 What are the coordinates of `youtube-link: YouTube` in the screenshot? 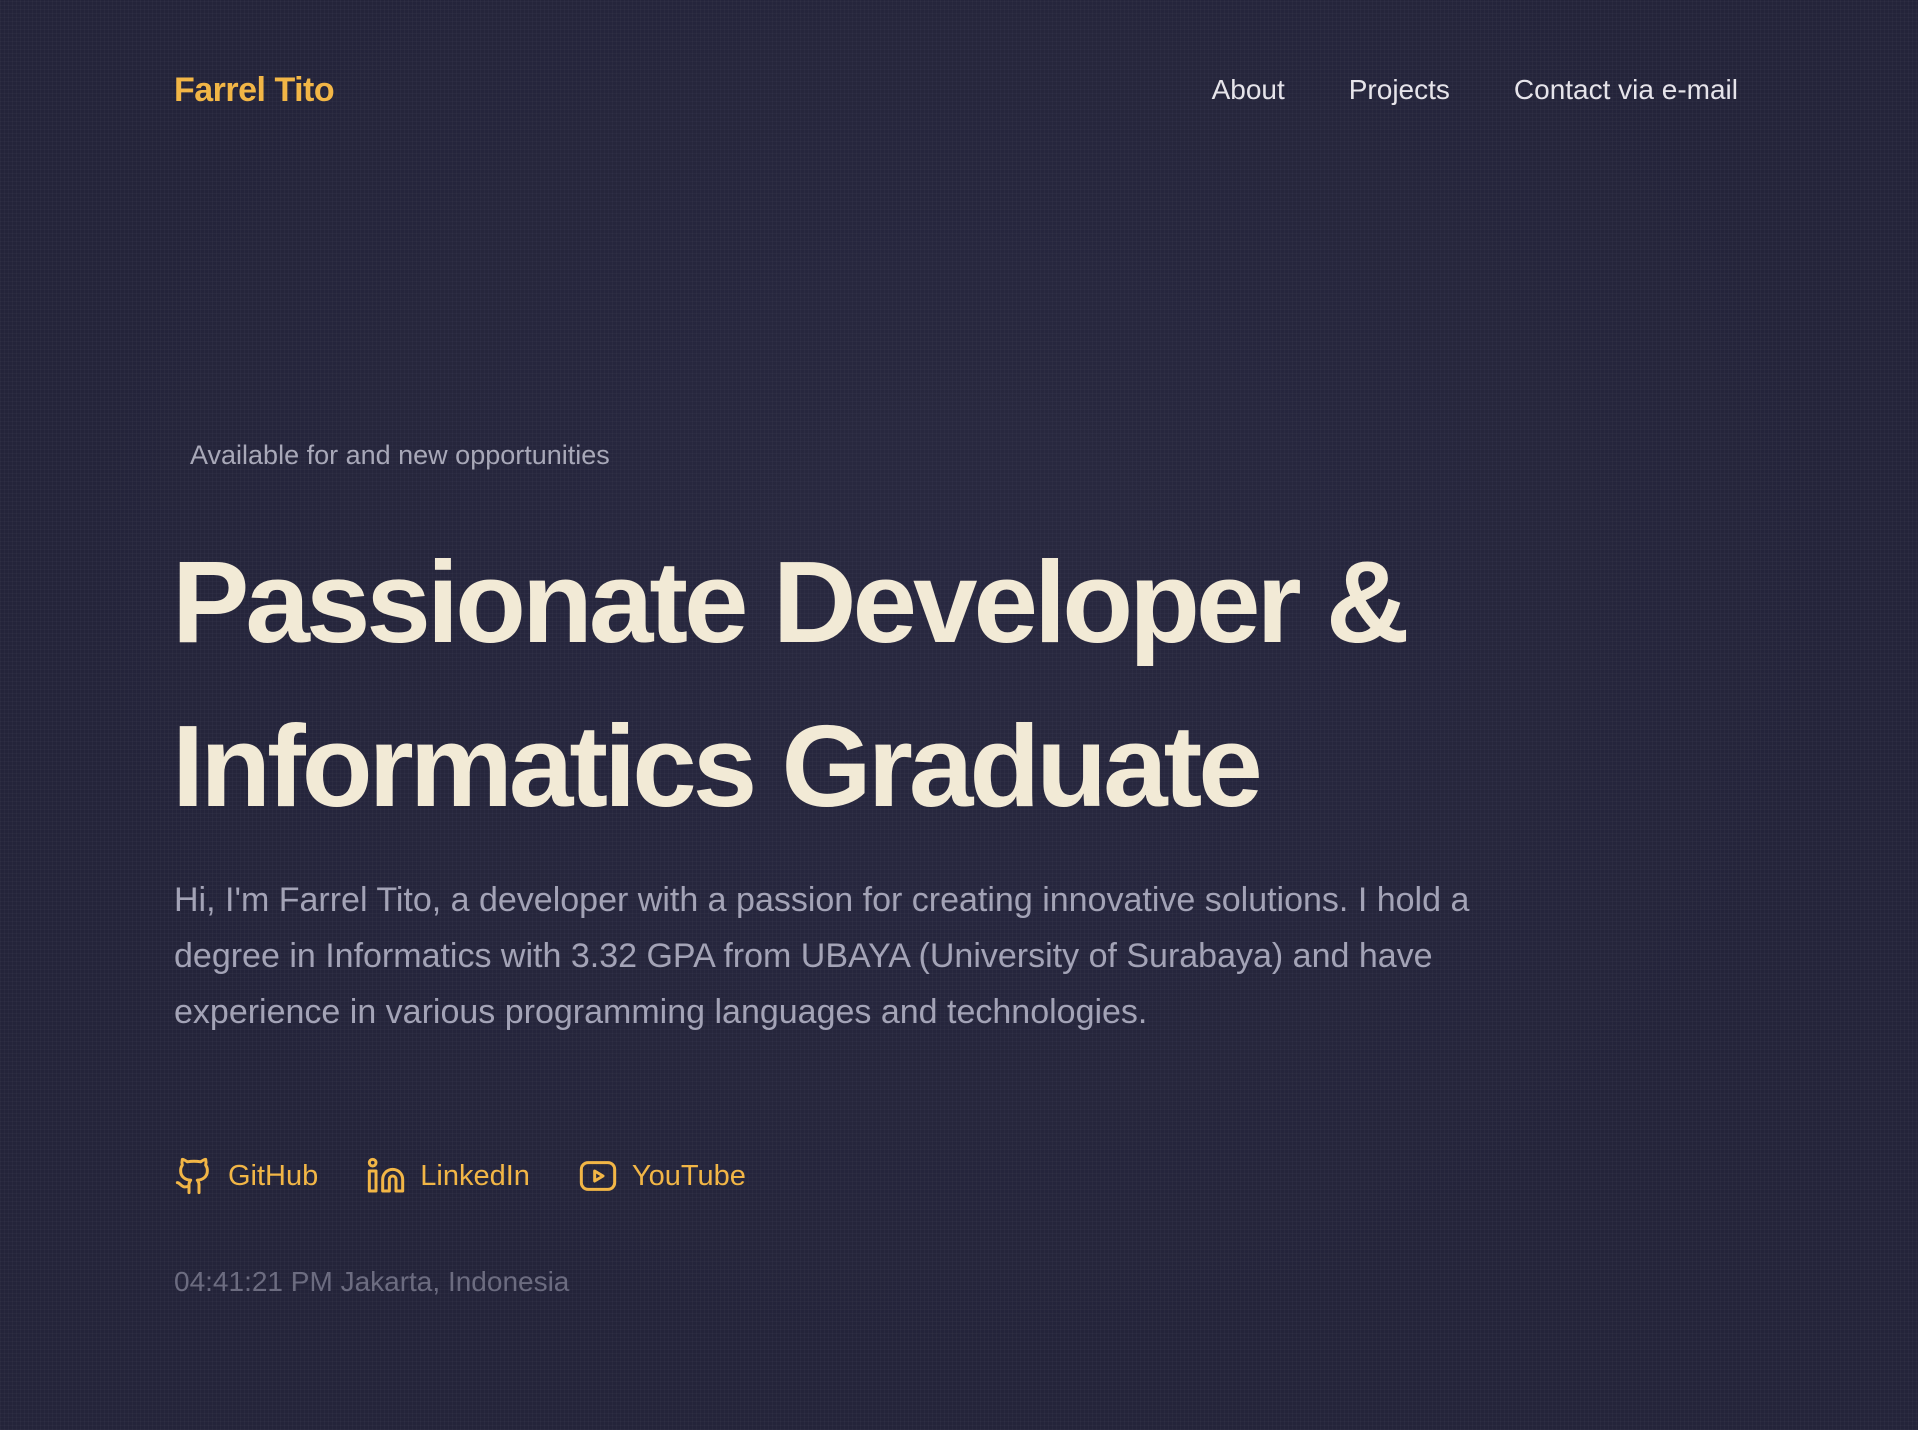 It's located at (662, 1176).